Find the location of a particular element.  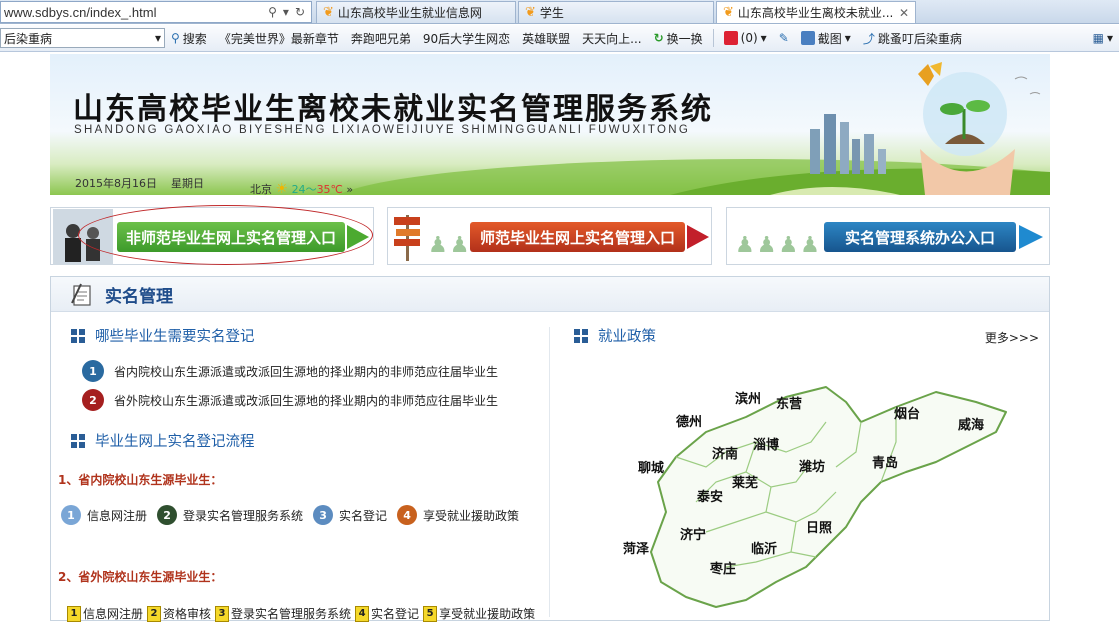

tab-student: ❦ 学生 is located at coordinates (616, 12).